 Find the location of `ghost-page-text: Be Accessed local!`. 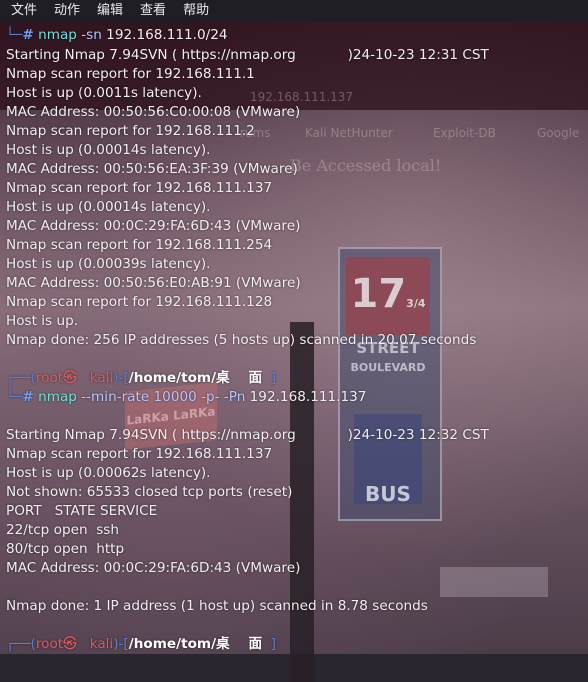

ghost-page-text: Be Accessed local! is located at coordinates (366, 165).